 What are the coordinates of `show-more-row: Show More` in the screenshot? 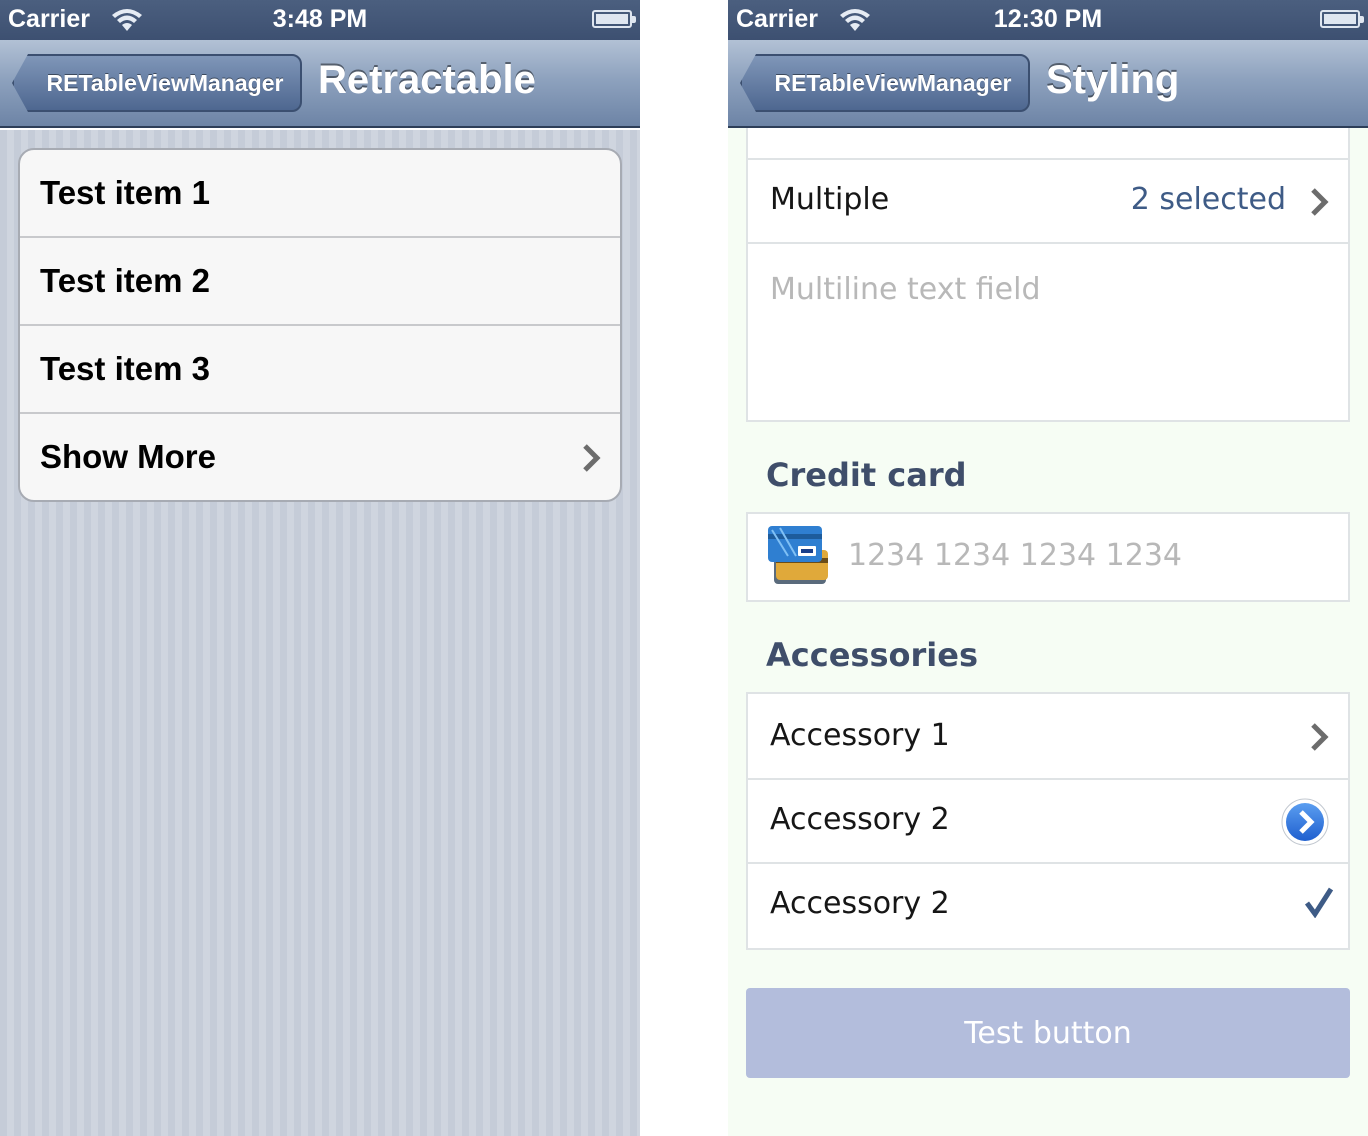 It's located at (320, 457).